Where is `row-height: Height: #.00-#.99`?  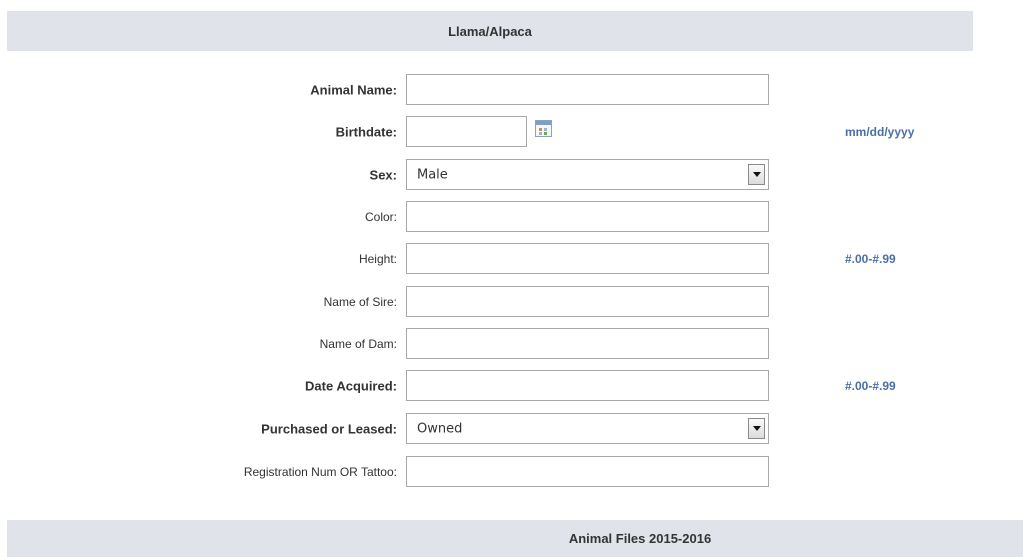
row-height: Height: #.00-#.99 is located at coordinates (511, 259).